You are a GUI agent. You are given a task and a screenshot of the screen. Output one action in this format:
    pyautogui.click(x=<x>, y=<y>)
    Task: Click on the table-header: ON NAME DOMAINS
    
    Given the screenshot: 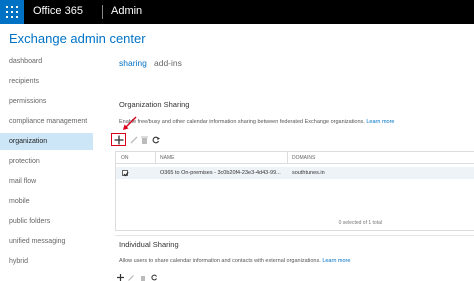 What is the action you would take?
    pyautogui.click(x=295, y=158)
    